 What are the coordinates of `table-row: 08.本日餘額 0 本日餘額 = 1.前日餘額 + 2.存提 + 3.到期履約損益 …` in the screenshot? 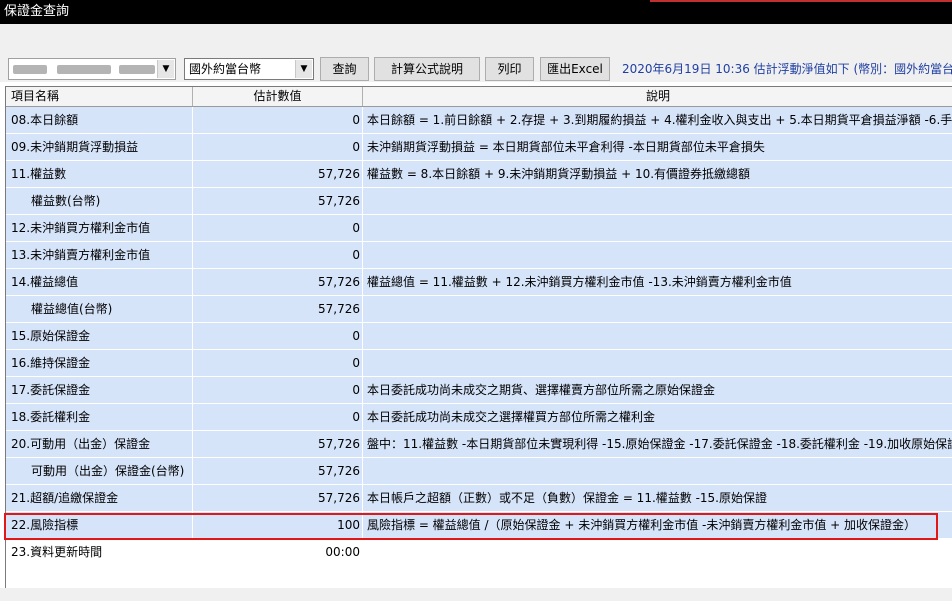 It's located at (479, 120).